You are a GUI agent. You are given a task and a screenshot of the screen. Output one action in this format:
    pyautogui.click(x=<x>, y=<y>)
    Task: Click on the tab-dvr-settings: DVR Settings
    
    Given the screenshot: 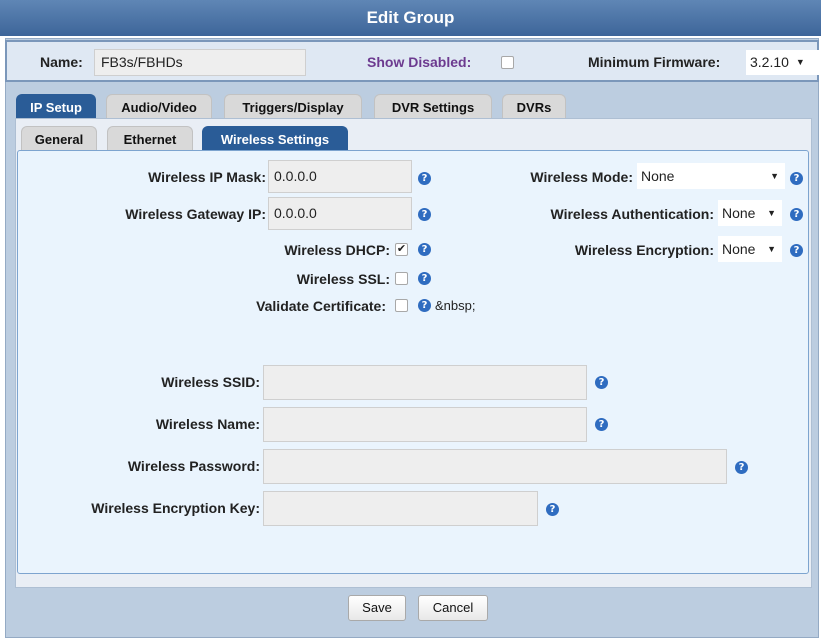 What is the action you would take?
    pyautogui.click(x=433, y=106)
    